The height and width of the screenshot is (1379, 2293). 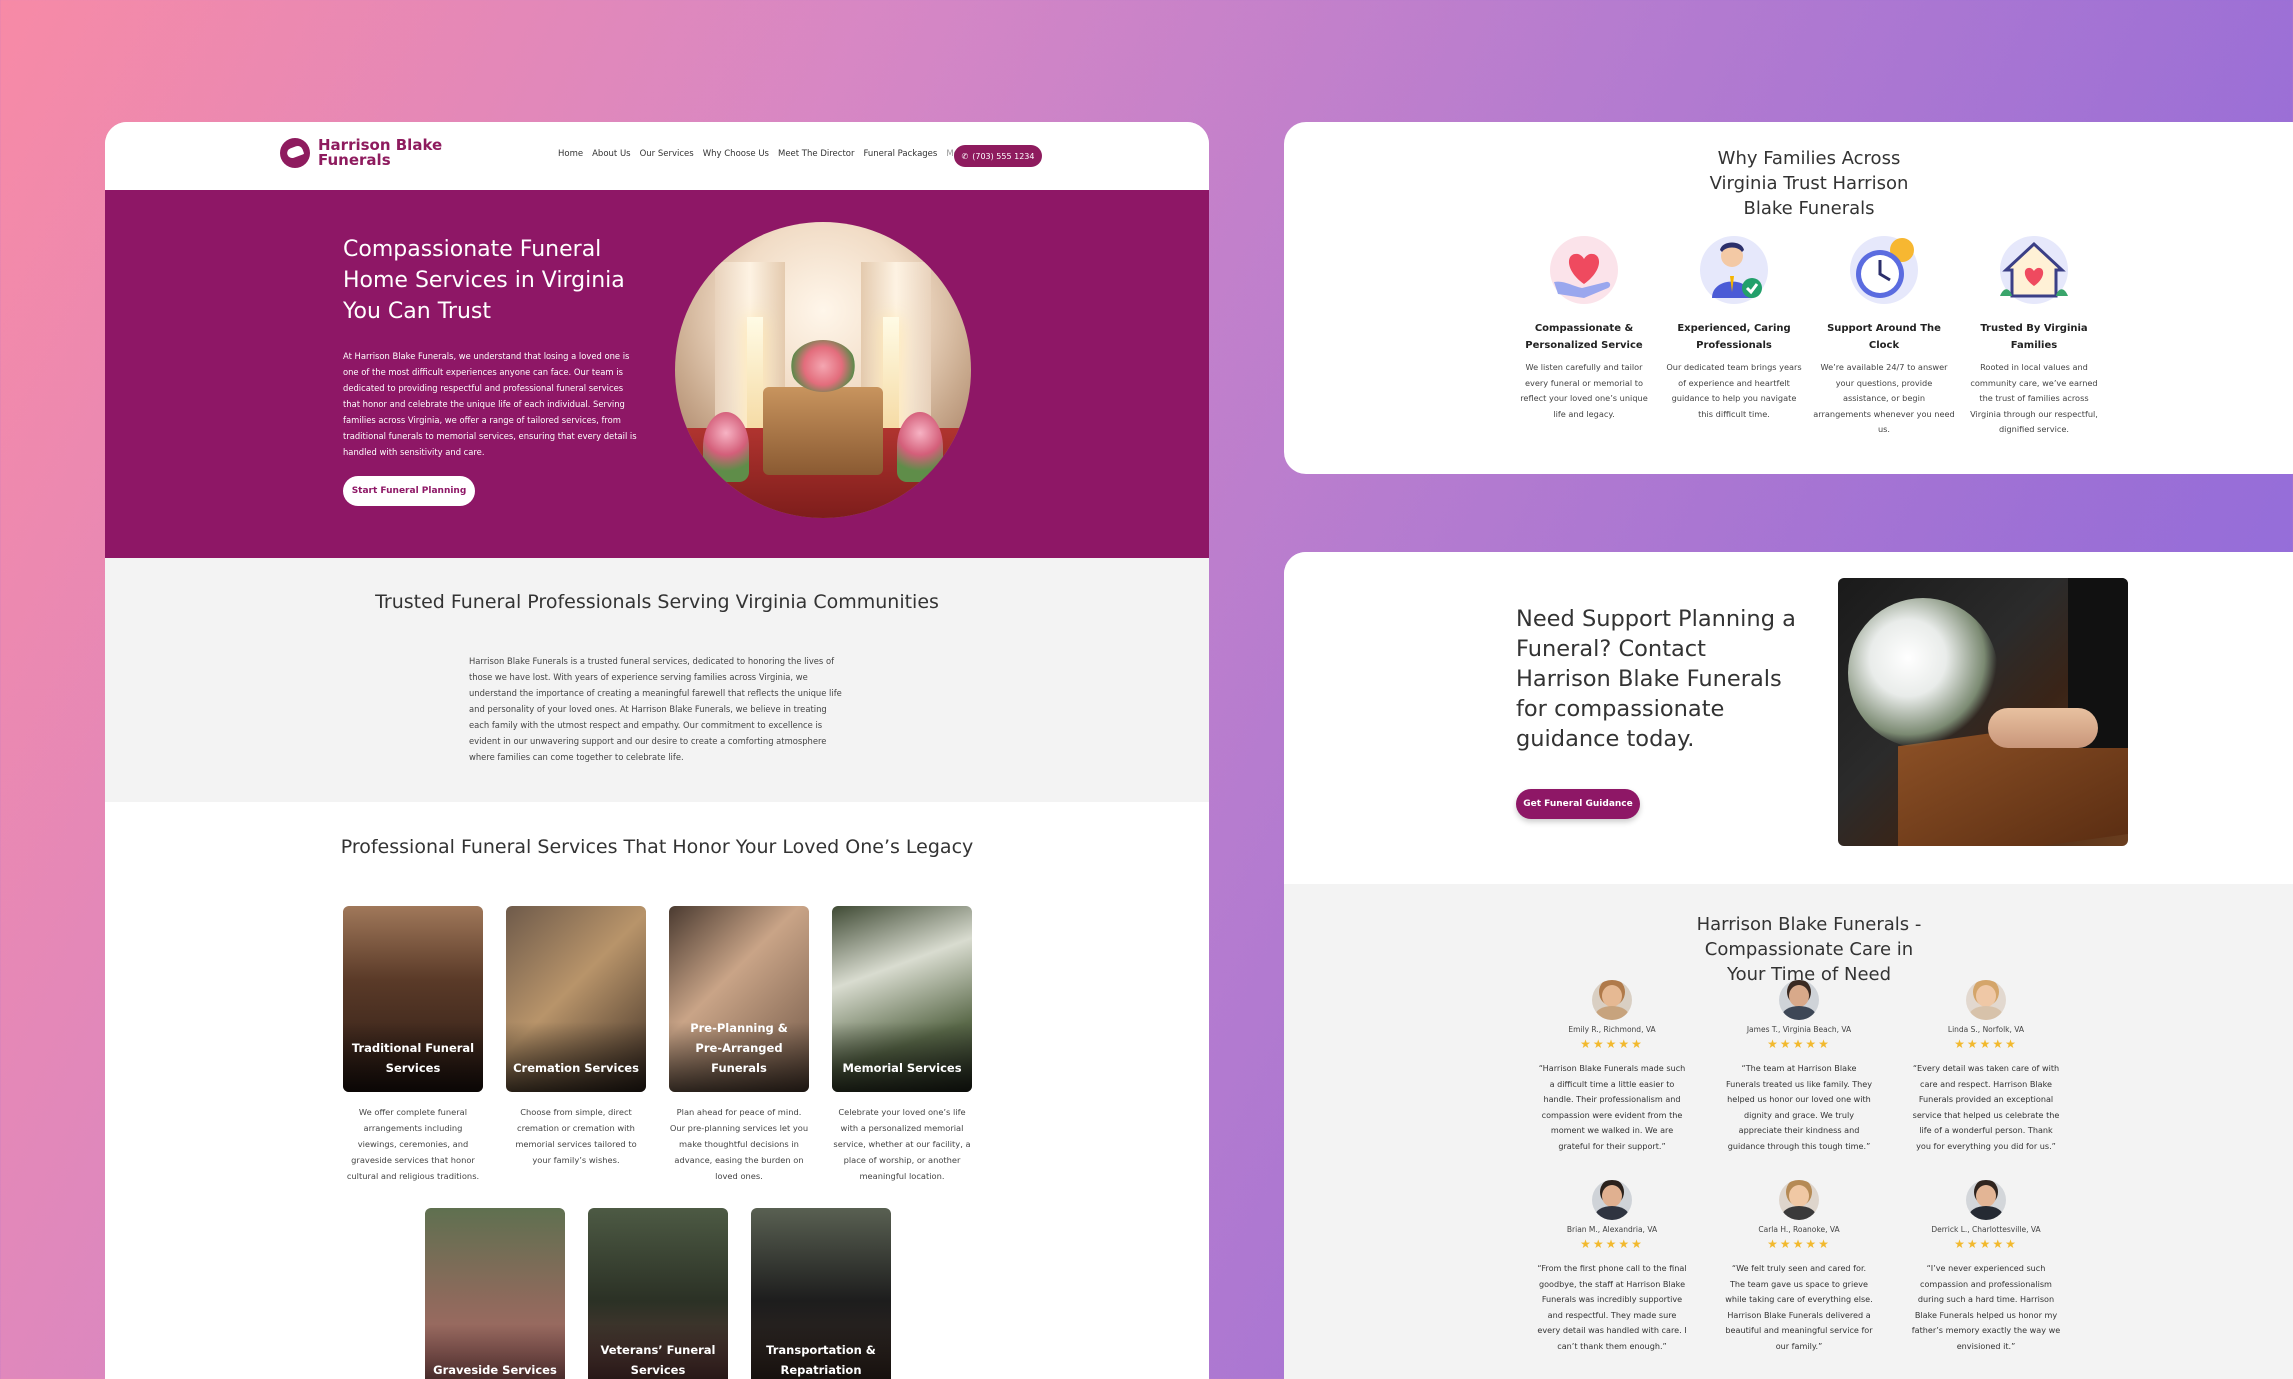 What do you see at coordinates (739, 1048) in the screenshot?
I see `service-title: Pre-Planning & Pre-Arranged Funerals` at bounding box center [739, 1048].